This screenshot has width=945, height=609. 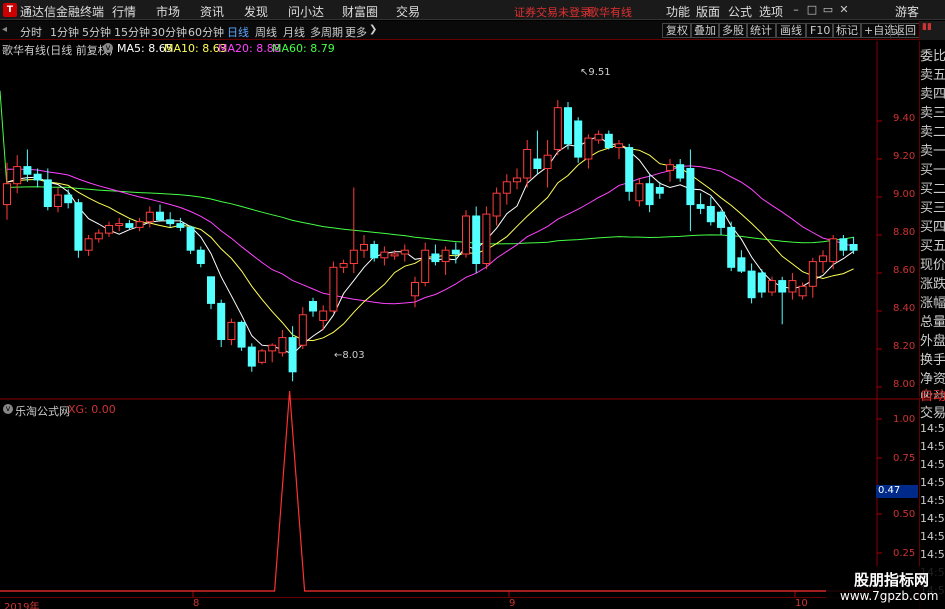 I want to click on user-label: 游客, so click(x=907, y=11).